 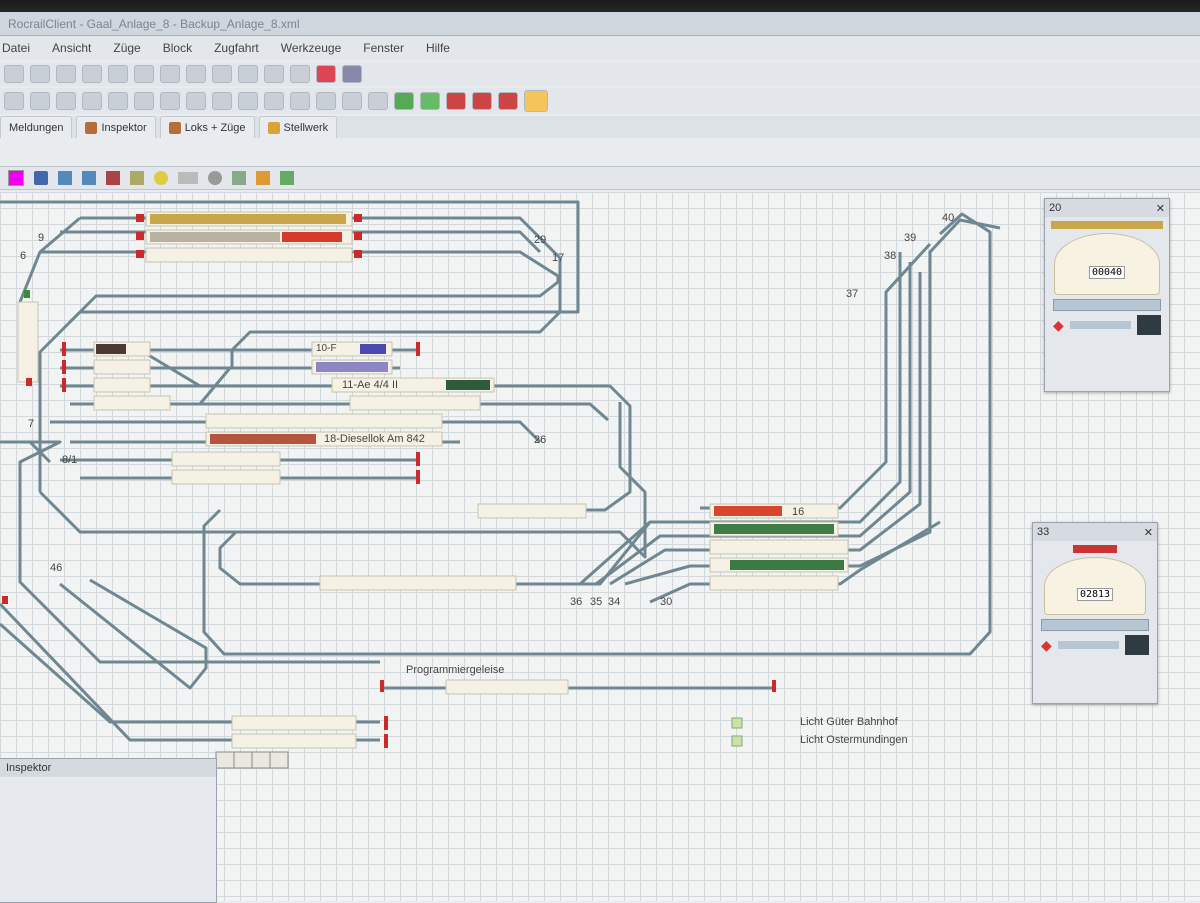 What do you see at coordinates (383, 48) in the screenshot?
I see `menu-fenster: Fenster` at bounding box center [383, 48].